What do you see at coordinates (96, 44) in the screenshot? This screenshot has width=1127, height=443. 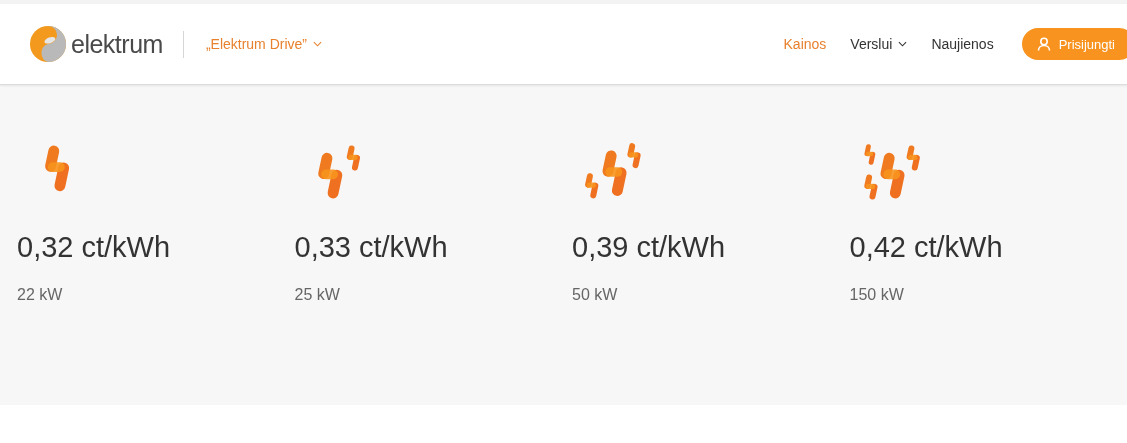 I see `elektrum-logo: elektrum` at bounding box center [96, 44].